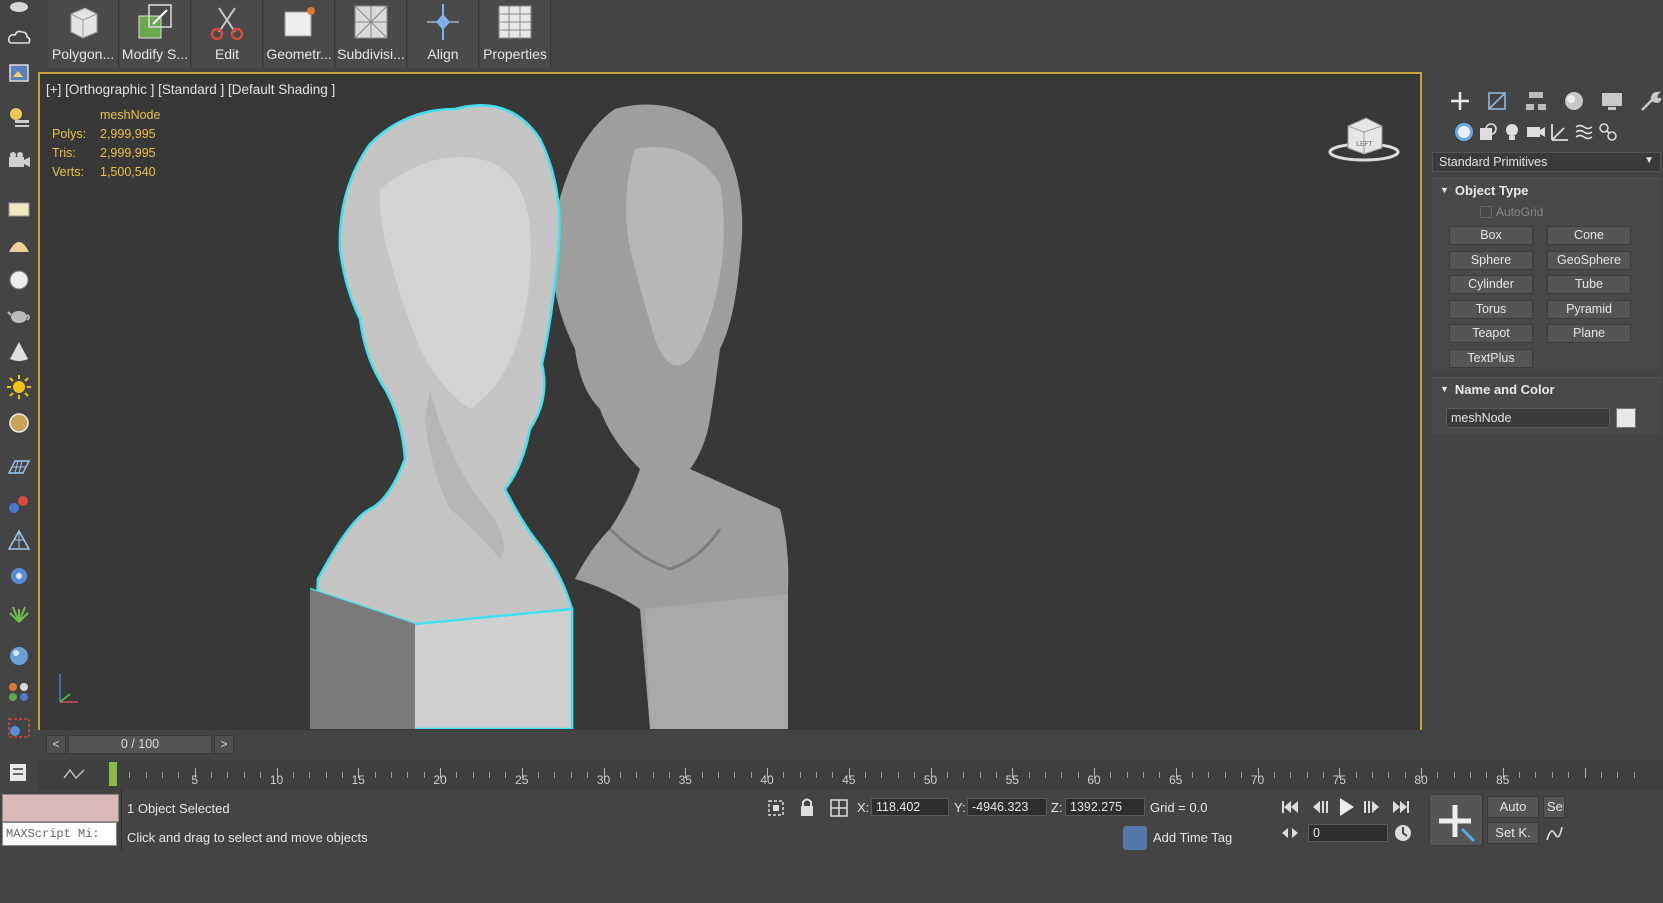 This screenshot has height=903, width=1663. Describe the element at coordinates (1560, 132) in the screenshot. I see `helpers-category-icon` at that location.